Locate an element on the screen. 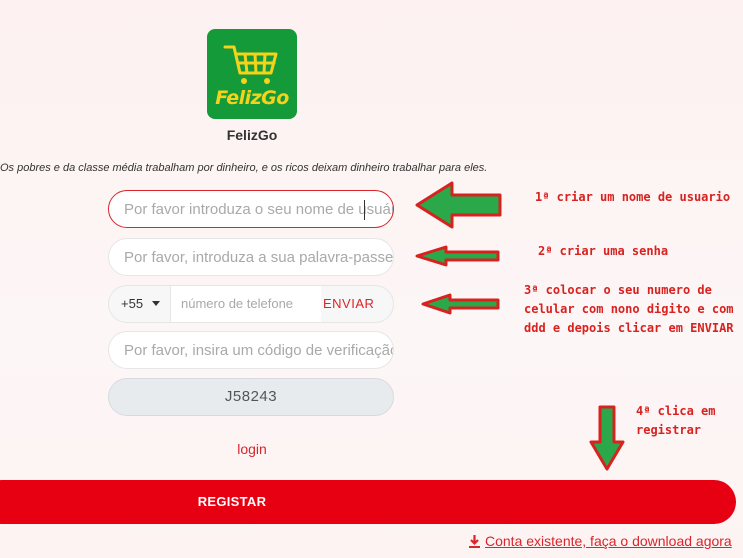  country-code: +55 is located at coordinates (132, 303).